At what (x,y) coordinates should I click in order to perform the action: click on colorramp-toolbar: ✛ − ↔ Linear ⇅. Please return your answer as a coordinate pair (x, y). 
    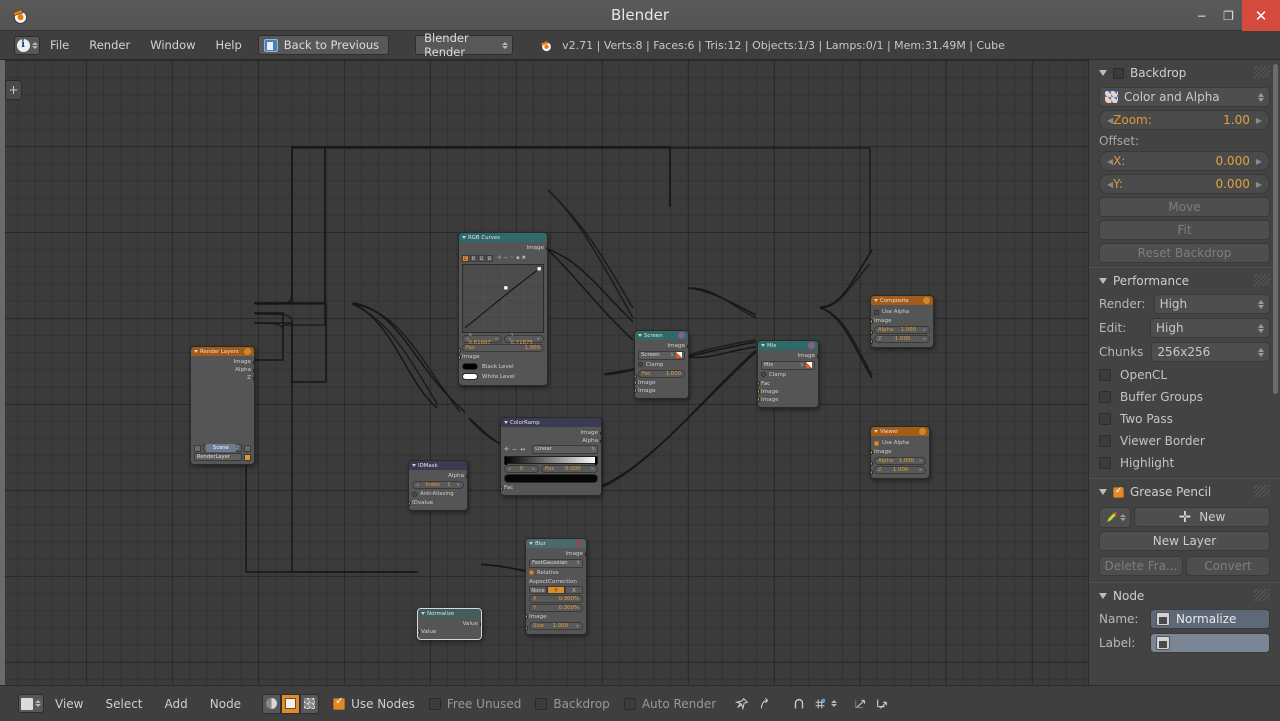
    Looking at the image, I should click on (551, 449).